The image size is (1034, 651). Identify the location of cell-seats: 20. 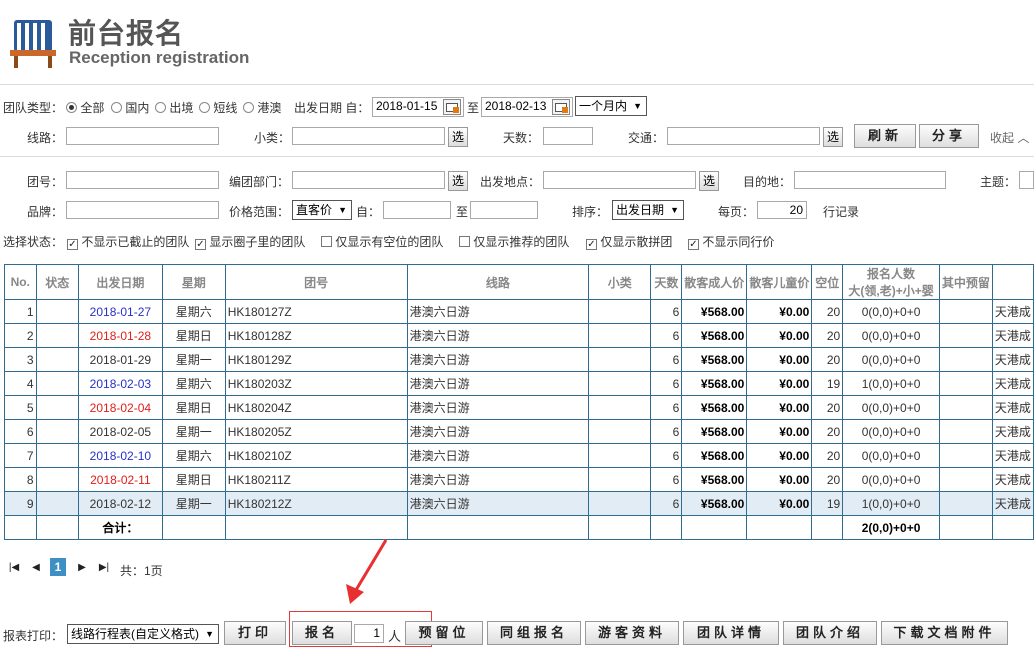
(827, 431).